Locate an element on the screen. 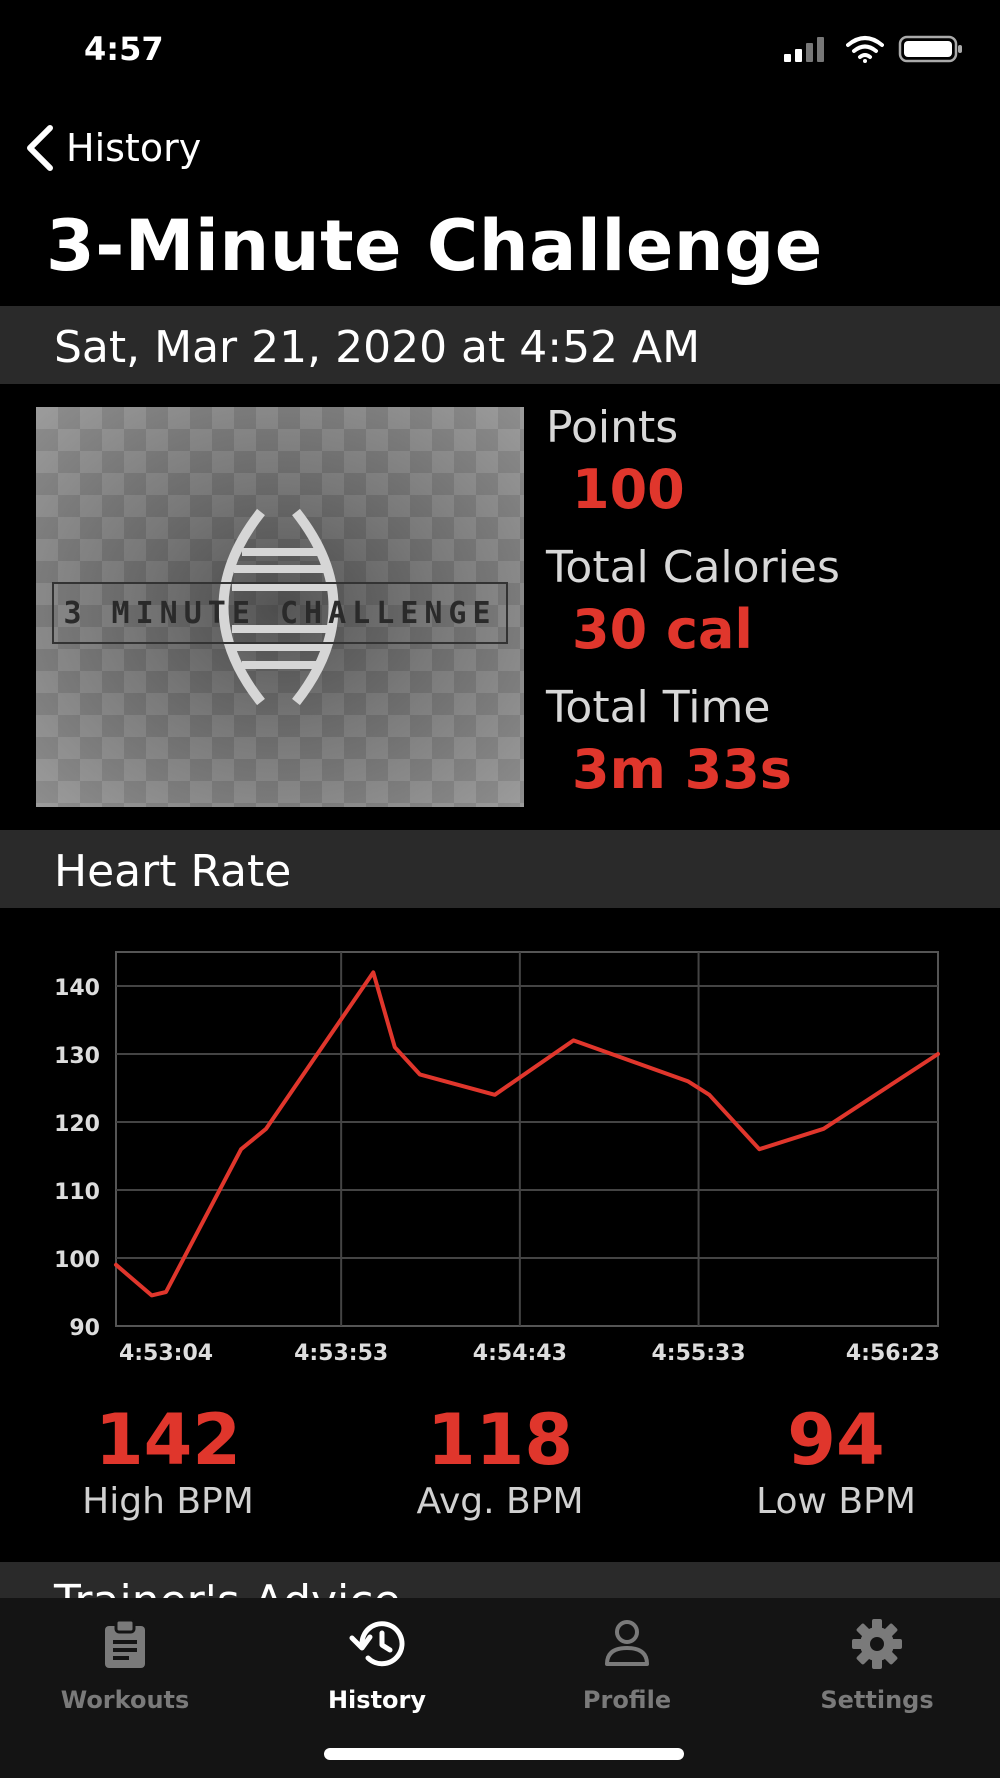 This screenshot has width=1000, height=1778. signal-icon is located at coordinates (804, 49).